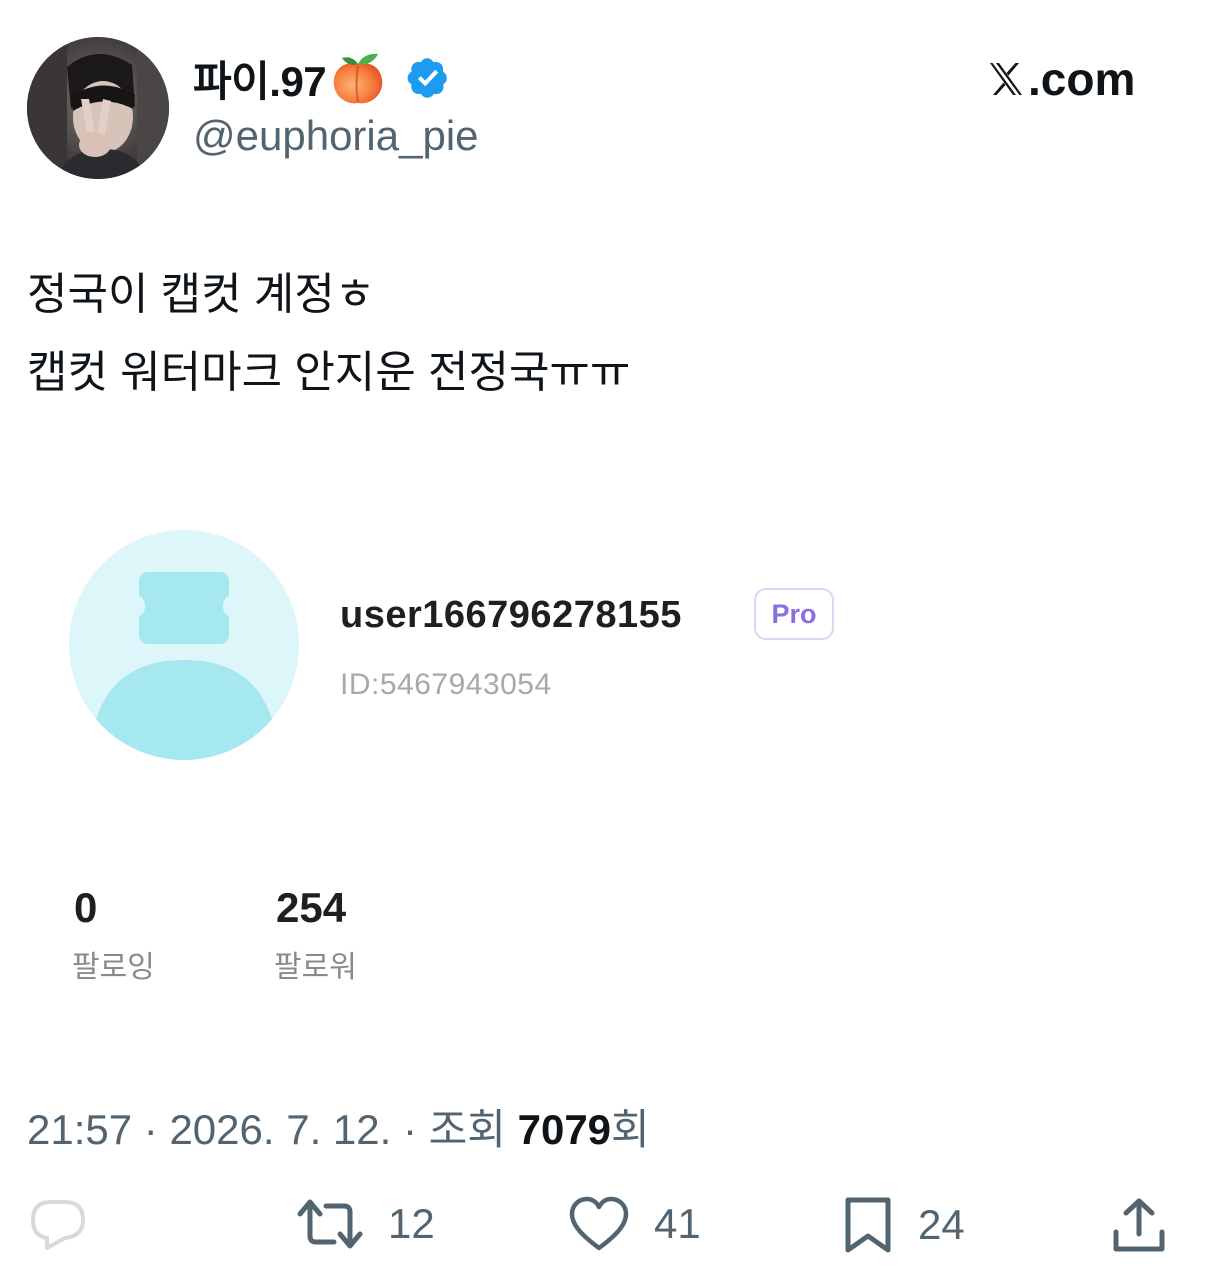 The width and height of the screenshot is (1206, 1283). I want to click on author-handle: @euphoria_pie, so click(336, 136).